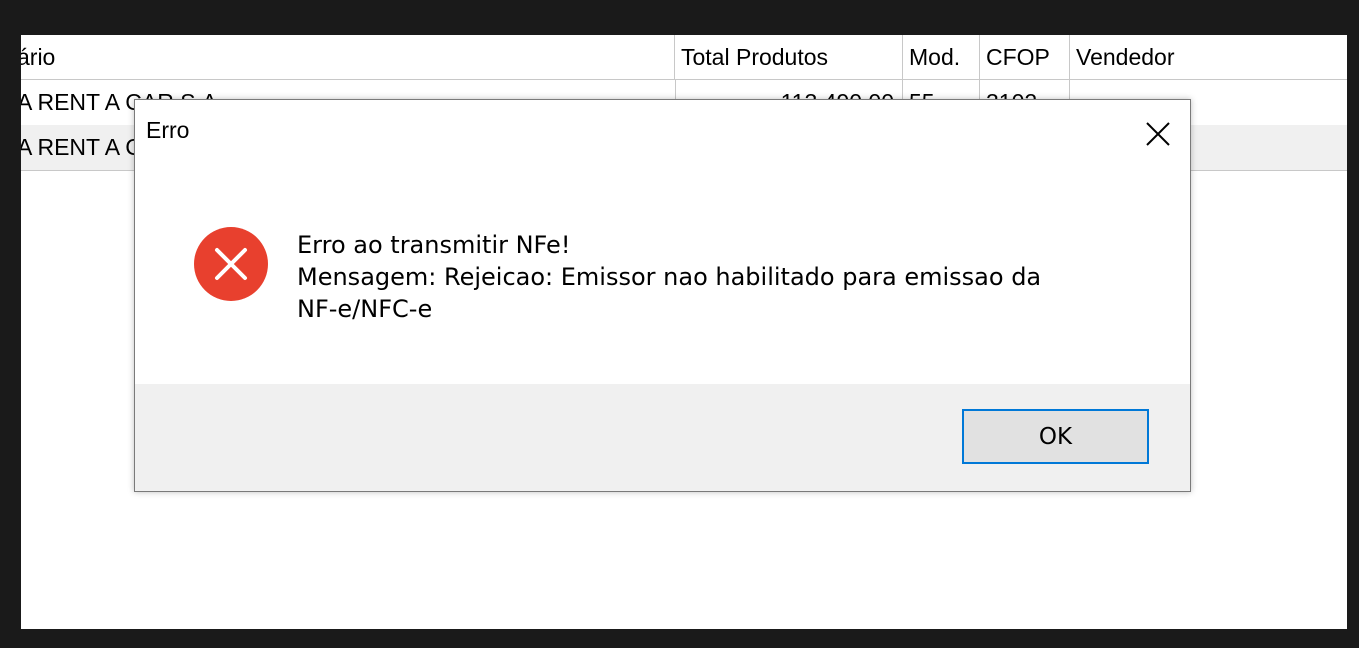  I want to click on column-header-total-produtos: Total Produtos, so click(789, 57).